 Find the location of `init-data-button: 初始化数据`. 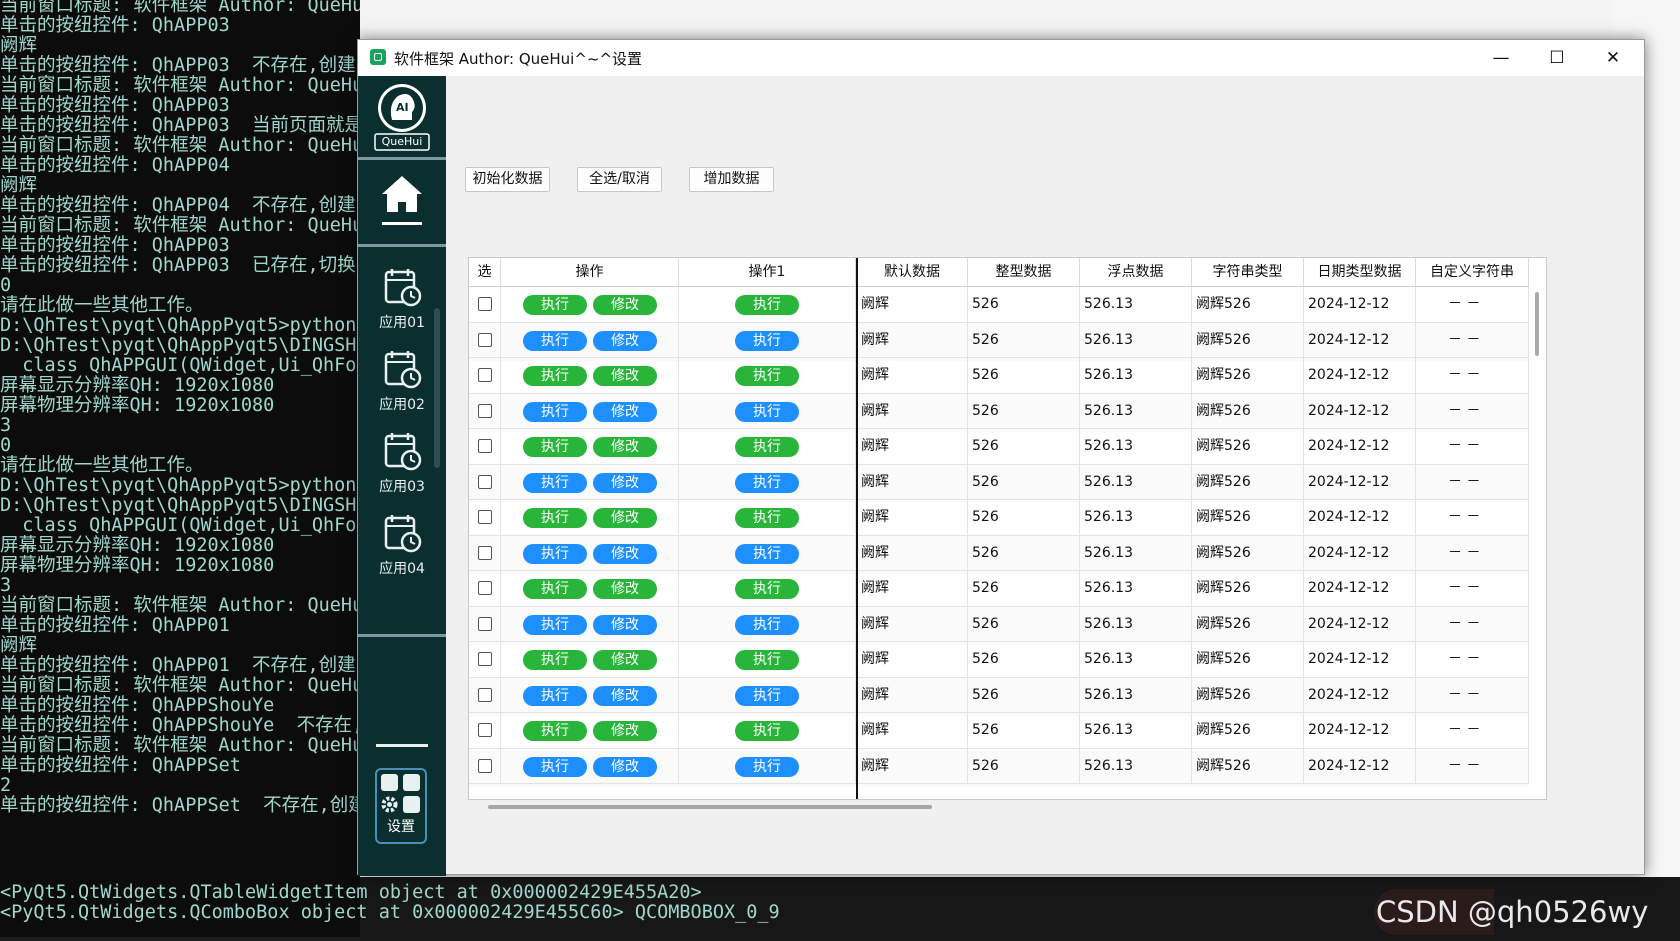

init-data-button: 初始化数据 is located at coordinates (507, 179).